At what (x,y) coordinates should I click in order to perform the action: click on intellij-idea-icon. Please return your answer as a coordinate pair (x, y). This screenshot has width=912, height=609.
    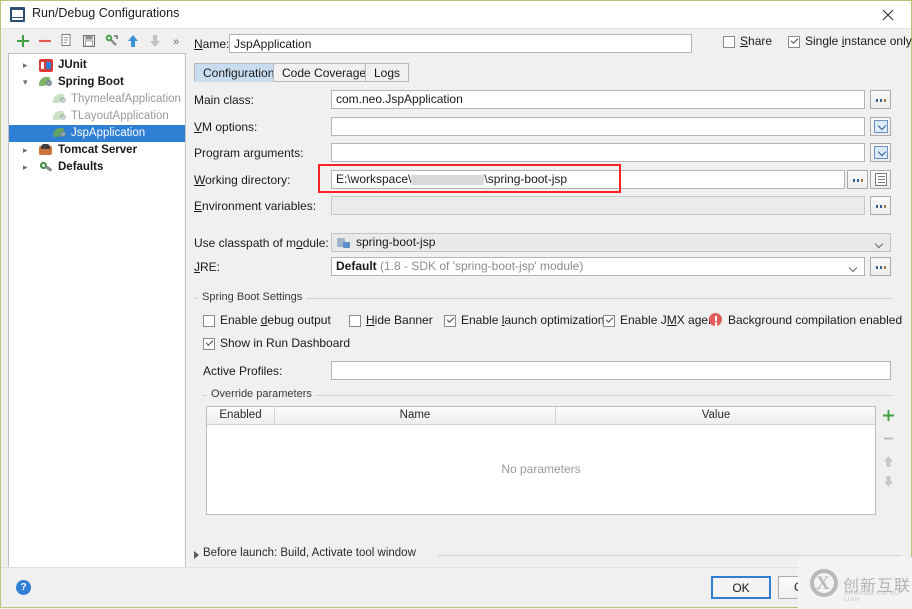
    Looking at the image, I should click on (17, 14).